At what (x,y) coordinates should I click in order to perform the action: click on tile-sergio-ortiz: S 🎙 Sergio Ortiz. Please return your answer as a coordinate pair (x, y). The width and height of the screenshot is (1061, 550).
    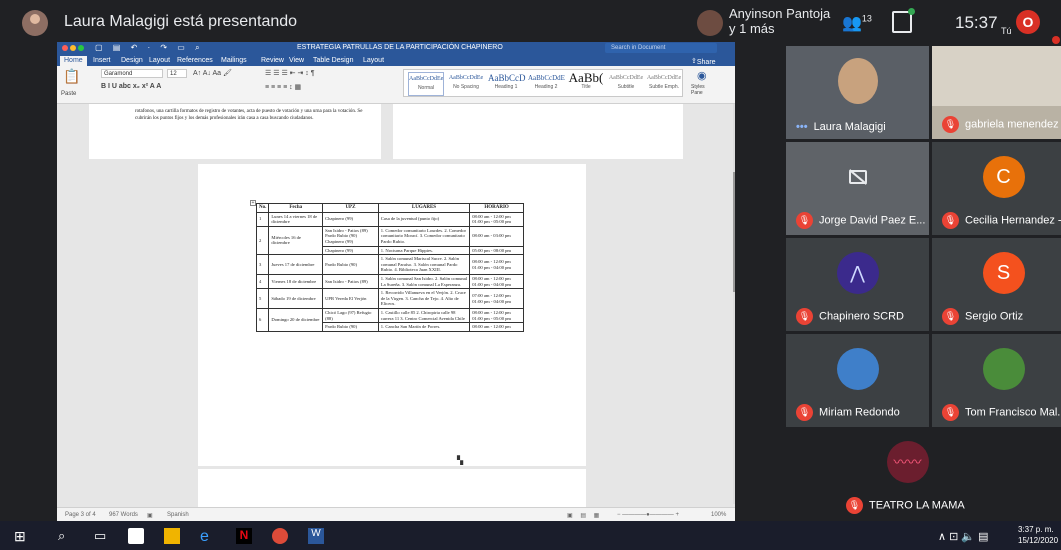
    Looking at the image, I should click on (996, 284).